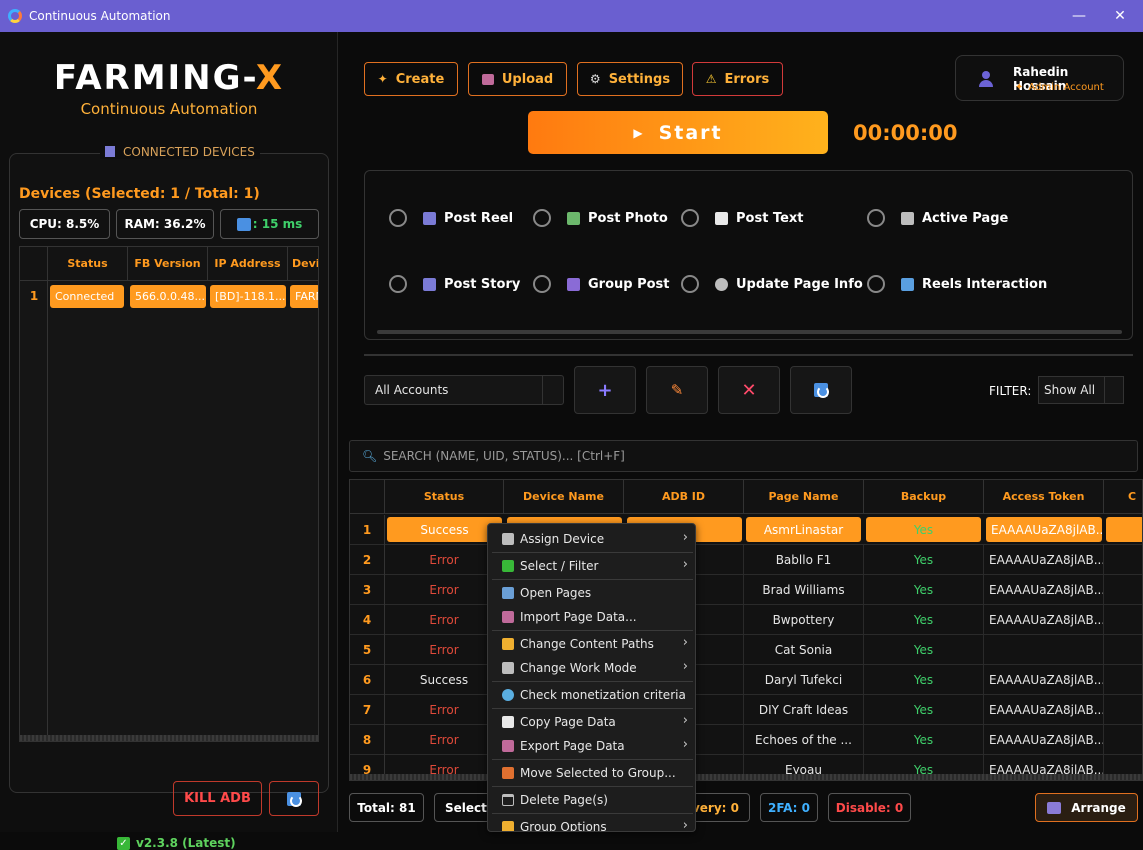 Image resolution: width=1143 pixels, height=850 pixels. I want to click on row-number: 1, so click(367, 530).